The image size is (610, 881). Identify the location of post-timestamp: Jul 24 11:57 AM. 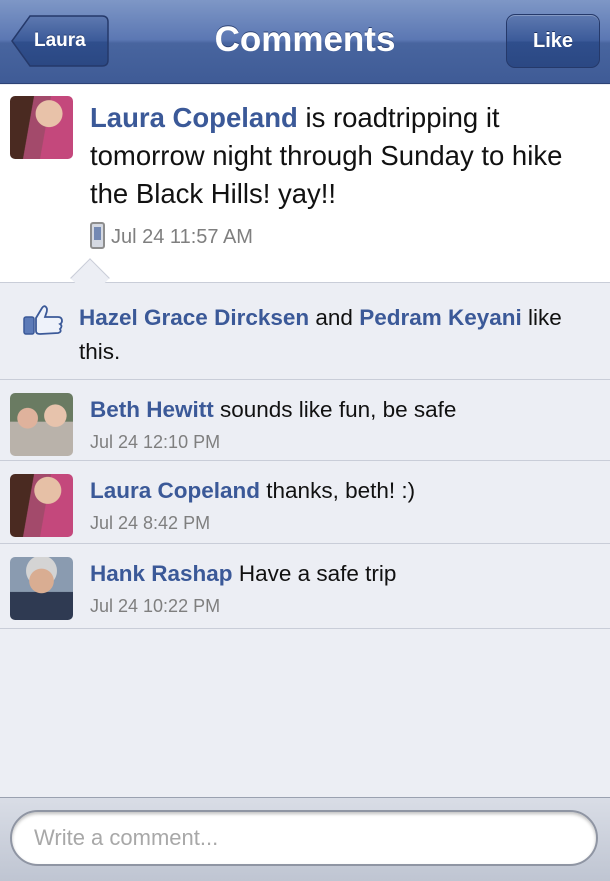
(182, 237).